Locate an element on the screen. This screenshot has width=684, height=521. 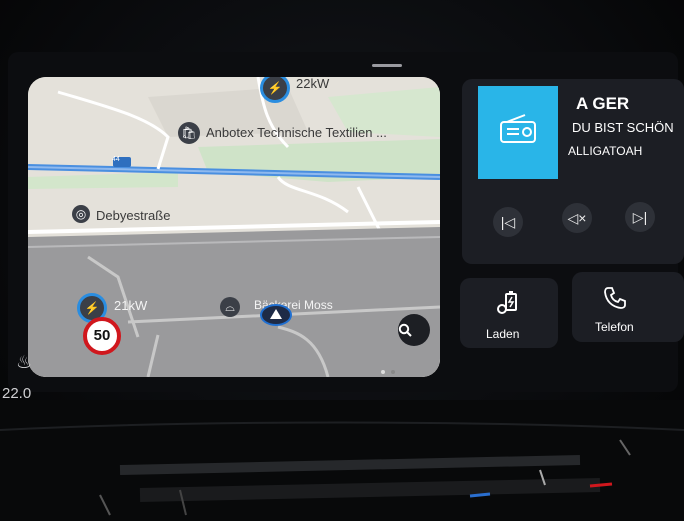
skip-previous-button: |◁ is located at coordinates (508, 222).